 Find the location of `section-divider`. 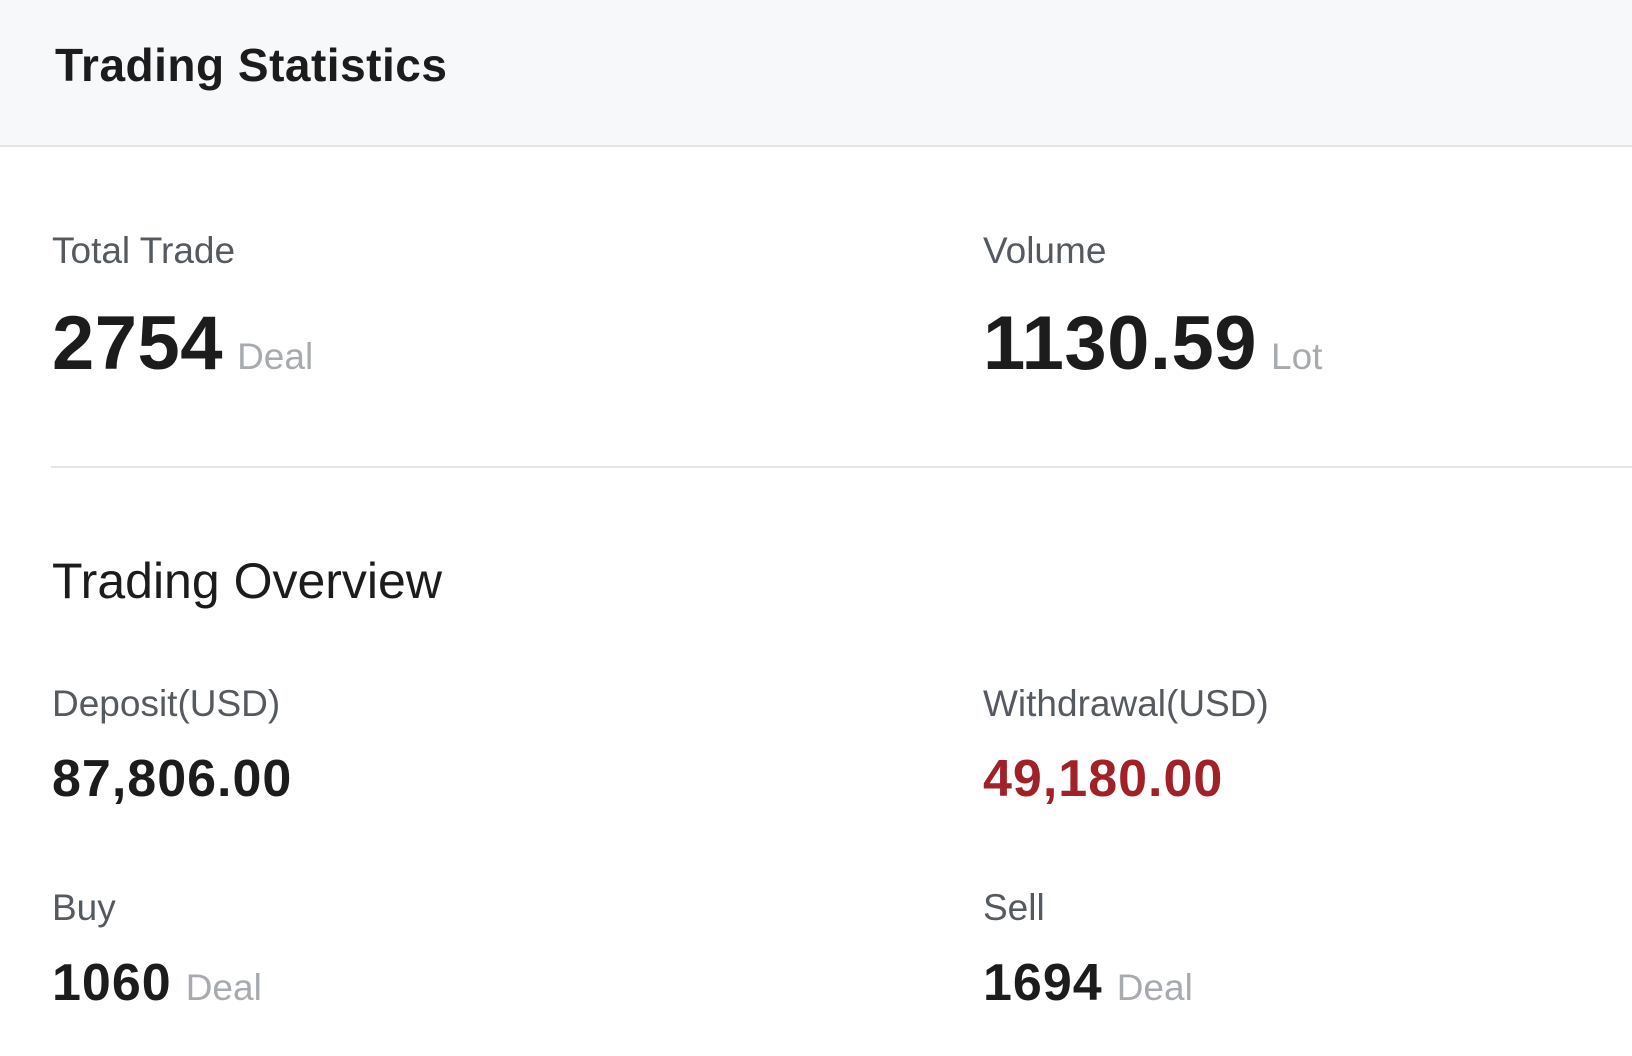

section-divider is located at coordinates (841, 467).